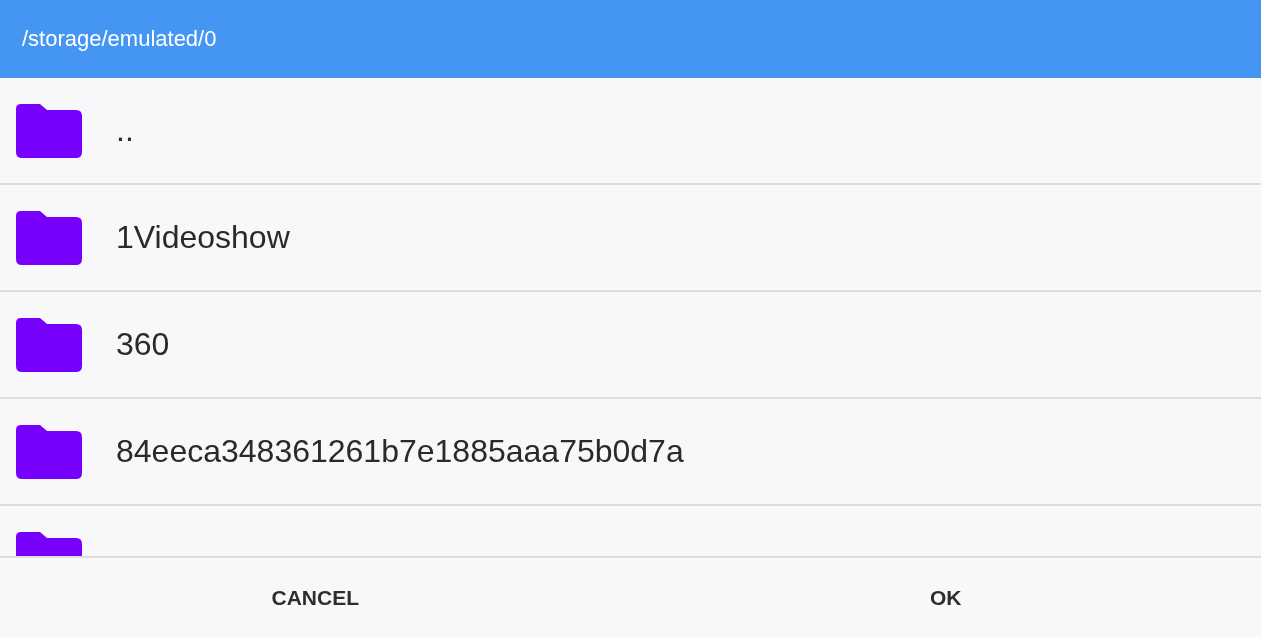 The width and height of the screenshot is (1261, 637). Describe the element at coordinates (945, 597) in the screenshot. I see `dialog-button: OK` at that location.